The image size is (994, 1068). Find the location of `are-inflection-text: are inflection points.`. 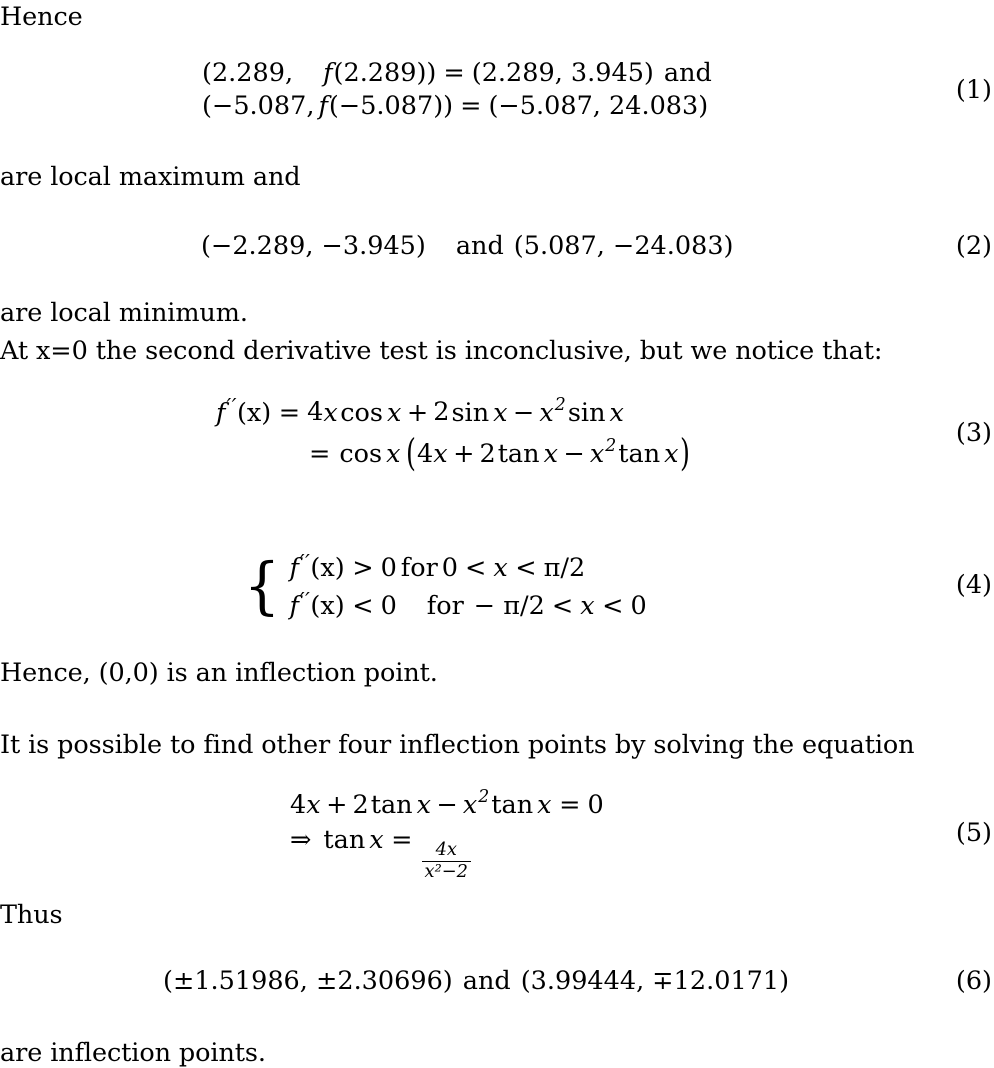

are-inflection-text: are inflection points. is located at coordinates (133, 1053).